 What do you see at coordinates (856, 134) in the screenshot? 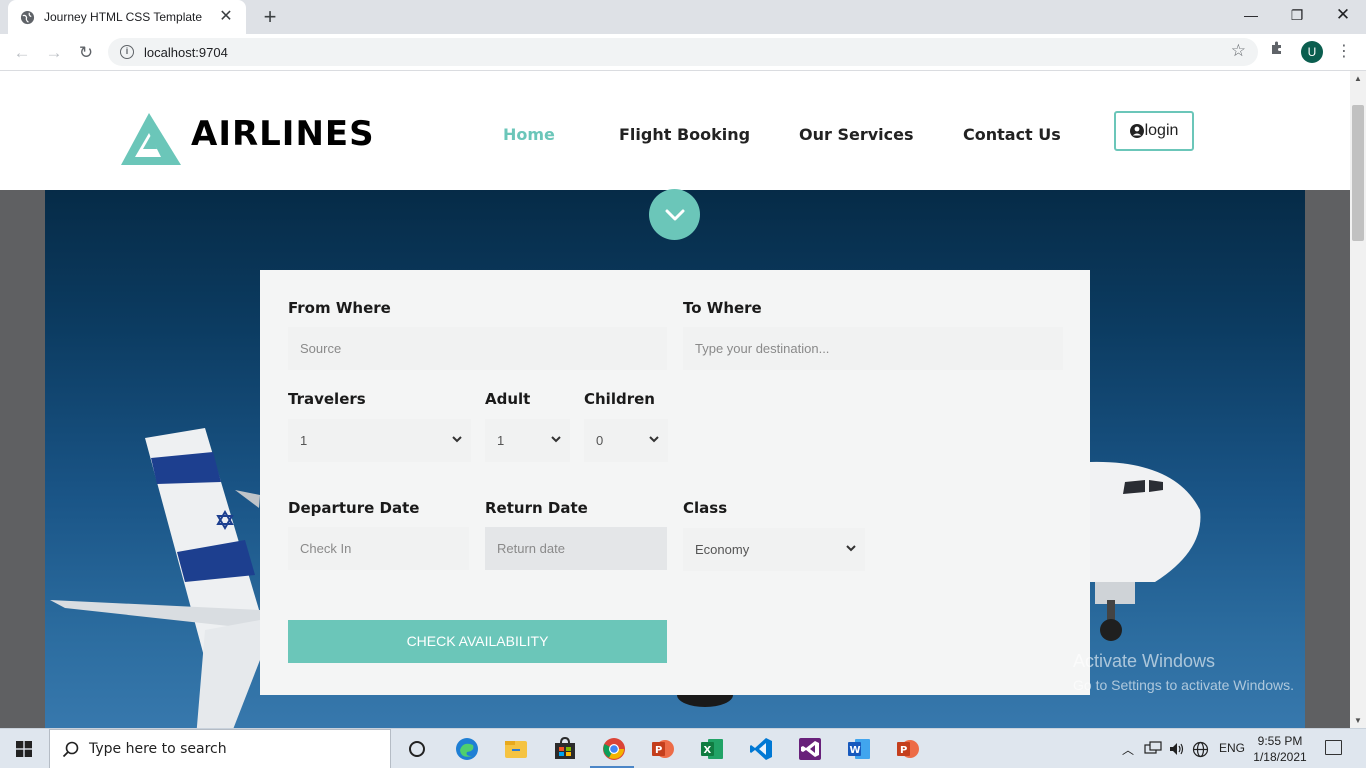
I see `nav-our-services: Our Services` at bounding box center [856, 134].